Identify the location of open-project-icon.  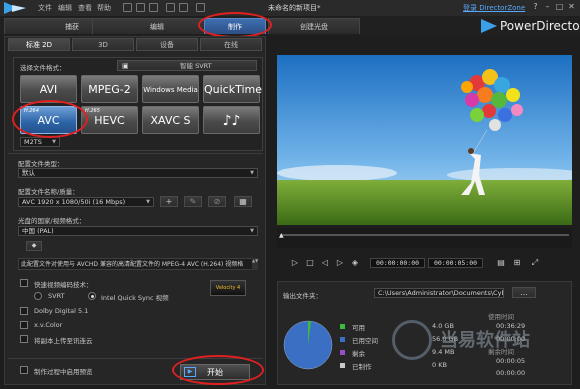
(140, 7).